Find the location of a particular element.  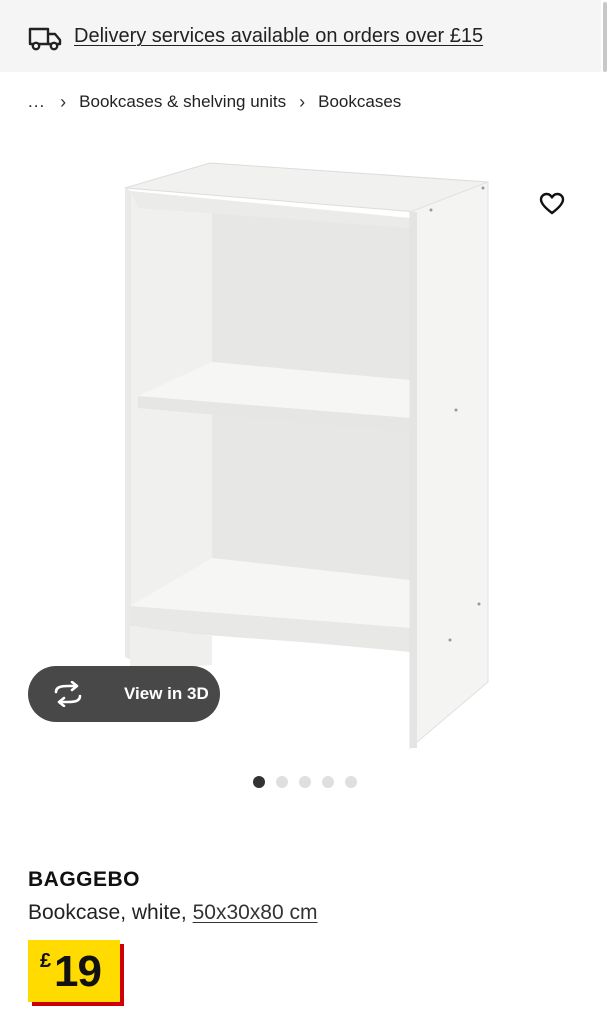

scrollbar-thumb is located at coordinates (605, 37).